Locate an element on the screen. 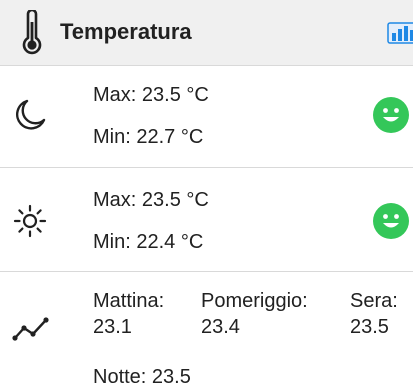 Image resolution: width=413 pixels, height=385 pixels. mattina-label: Mattina: is located at coordinates (129, 301).